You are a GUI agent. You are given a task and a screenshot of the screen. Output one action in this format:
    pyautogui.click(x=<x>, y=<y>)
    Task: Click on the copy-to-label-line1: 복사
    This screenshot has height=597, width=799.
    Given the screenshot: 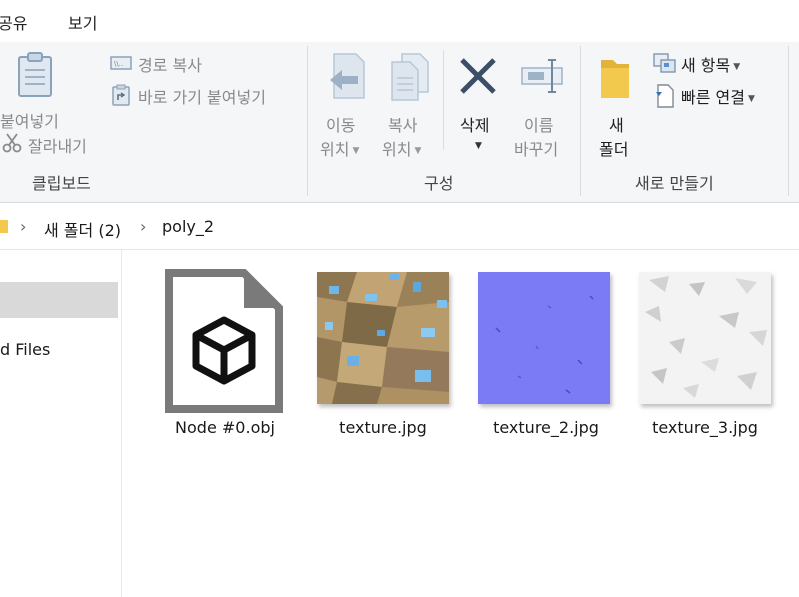 What is the action you would take?
    pyautogui.click(x=403, y=125)
    